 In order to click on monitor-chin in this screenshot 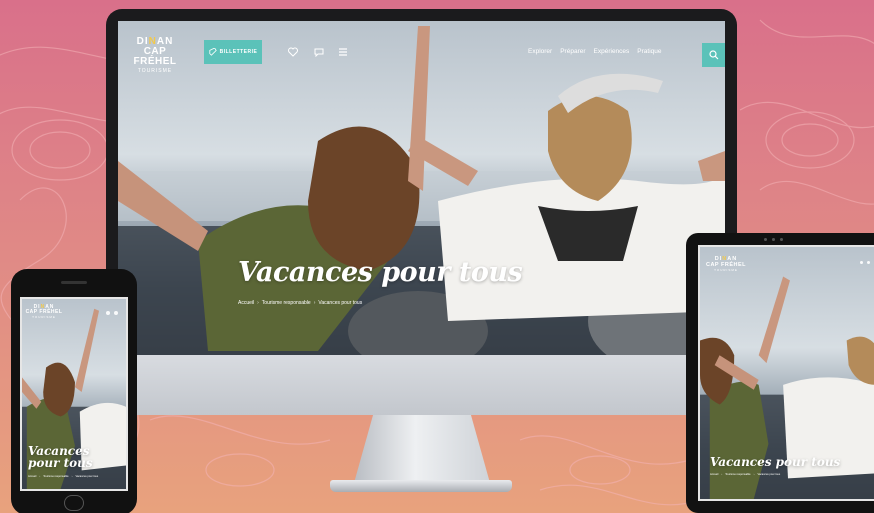, I will do `click(421, 385)`.